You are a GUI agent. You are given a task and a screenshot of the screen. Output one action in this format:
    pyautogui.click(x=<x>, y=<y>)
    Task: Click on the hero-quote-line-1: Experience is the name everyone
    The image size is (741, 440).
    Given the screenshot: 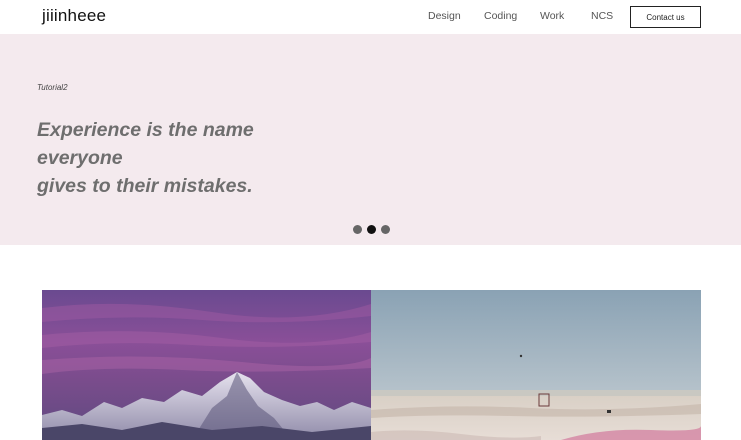 What is the action you would take?
    pyautogui.click(x=145, y=144)
    